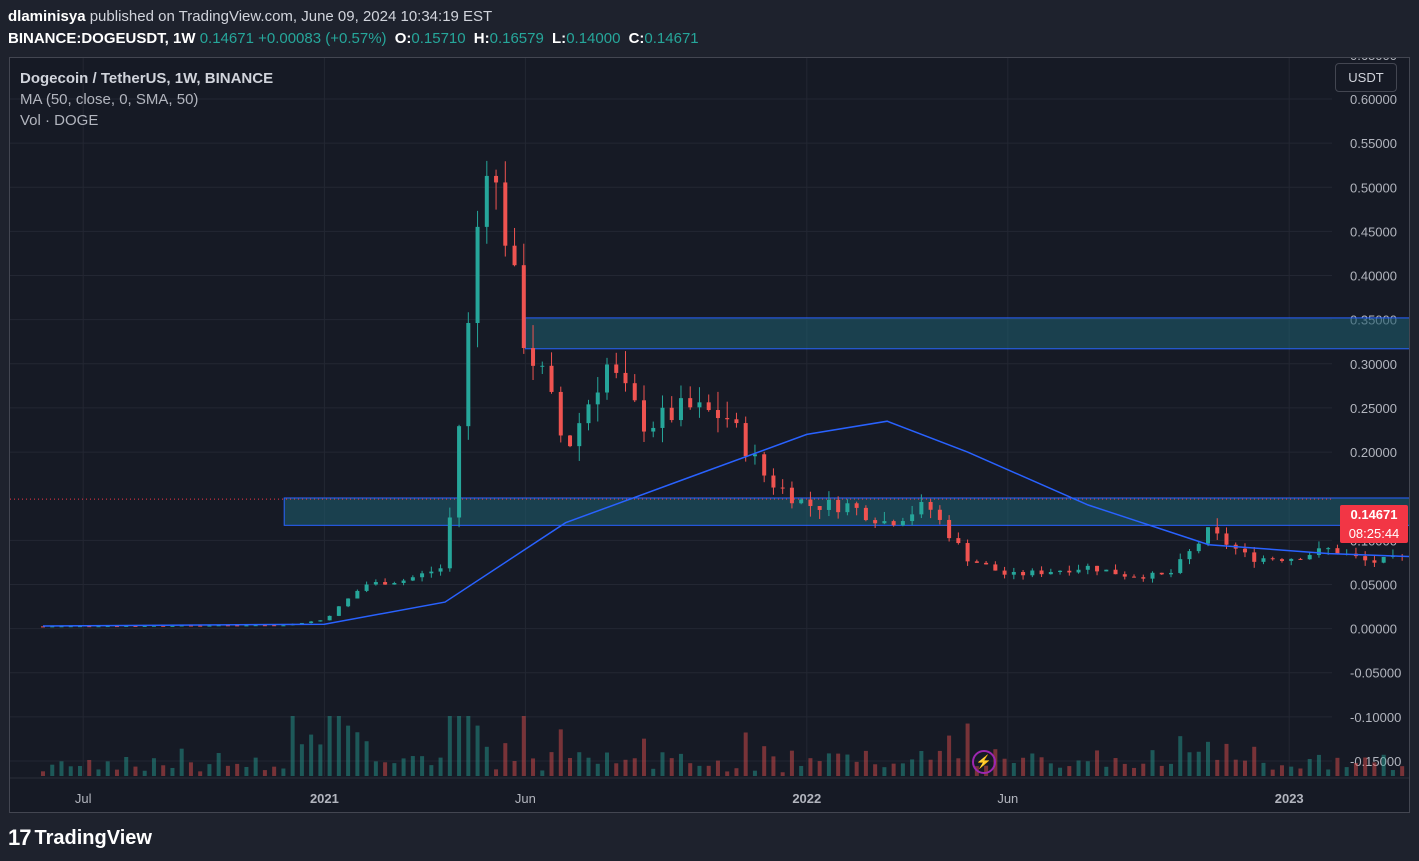 The image size is (1419, 861). What do you see at coordinates (1373, 629) in the screenshot?
I see `y-tick-label: 0.00000` at bounding box center [1373, 629].